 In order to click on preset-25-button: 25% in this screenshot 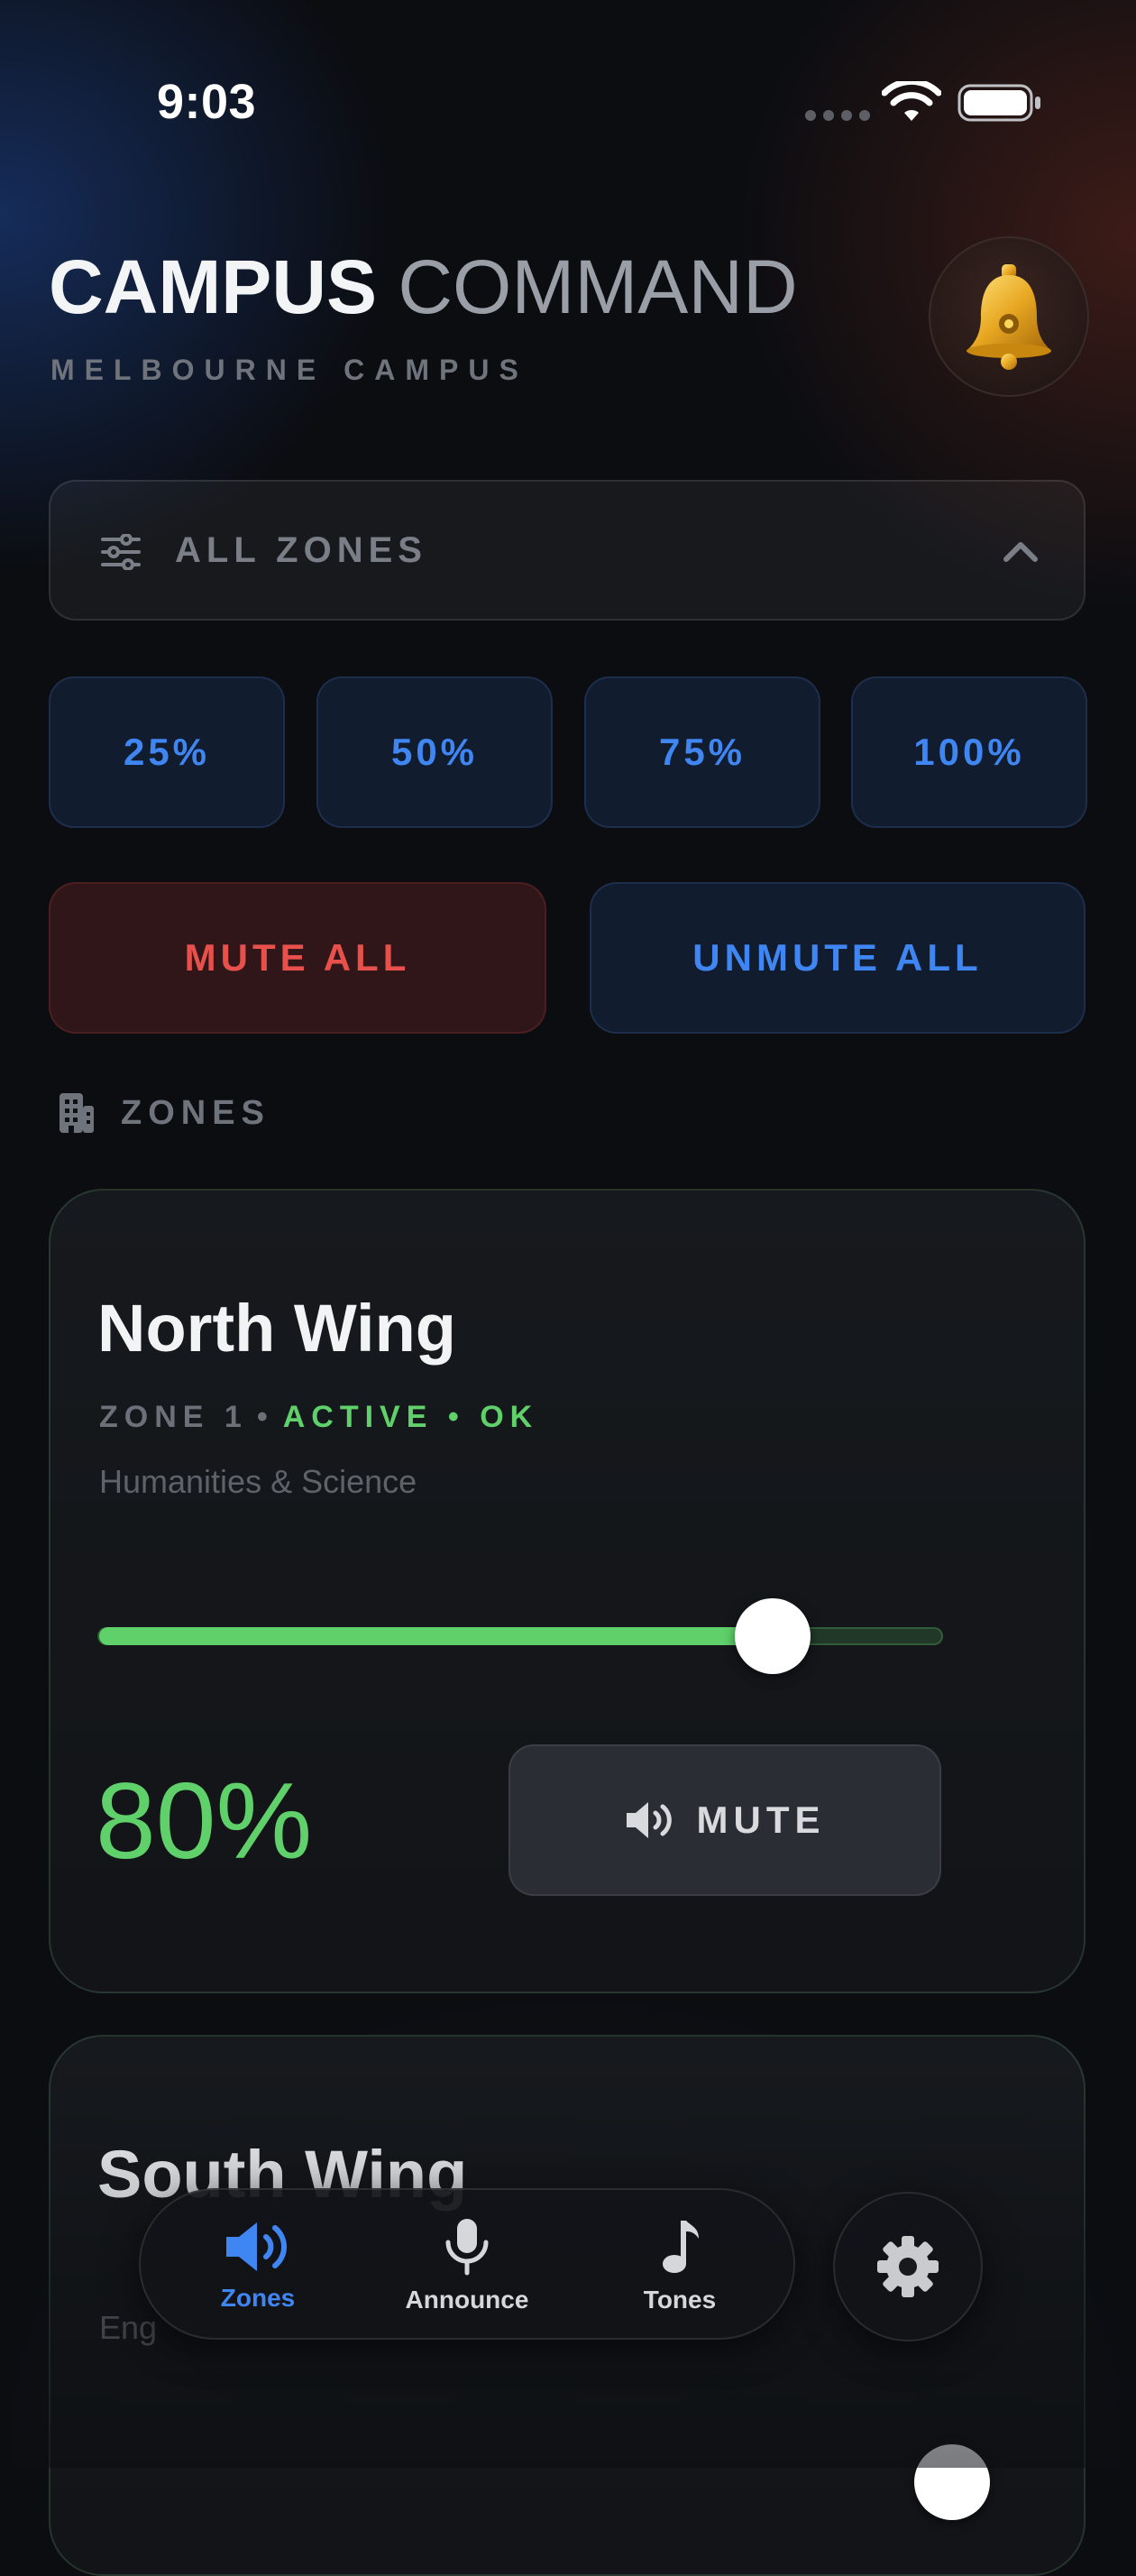, I will do `click(167, 752)`.